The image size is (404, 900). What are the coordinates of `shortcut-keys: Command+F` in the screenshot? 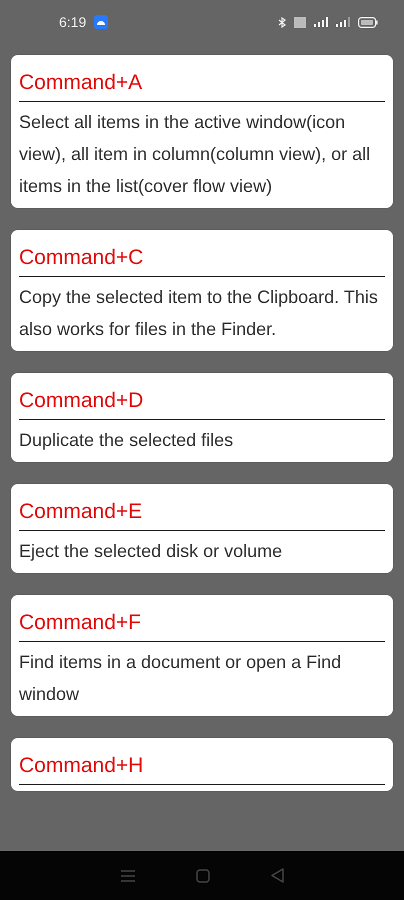 It's located at (202, 618).